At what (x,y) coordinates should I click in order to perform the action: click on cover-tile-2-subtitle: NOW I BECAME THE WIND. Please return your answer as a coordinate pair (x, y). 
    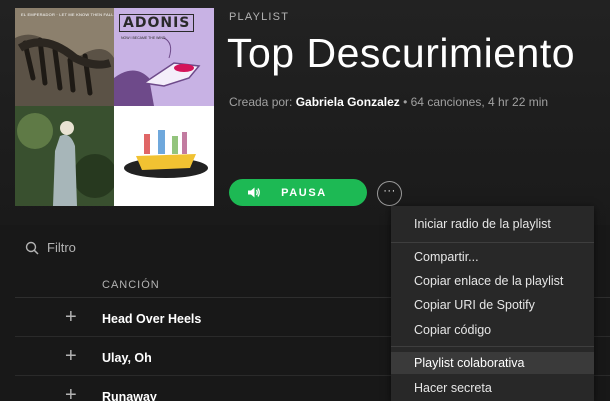
    Looking at the image, I should click on (143, 38).